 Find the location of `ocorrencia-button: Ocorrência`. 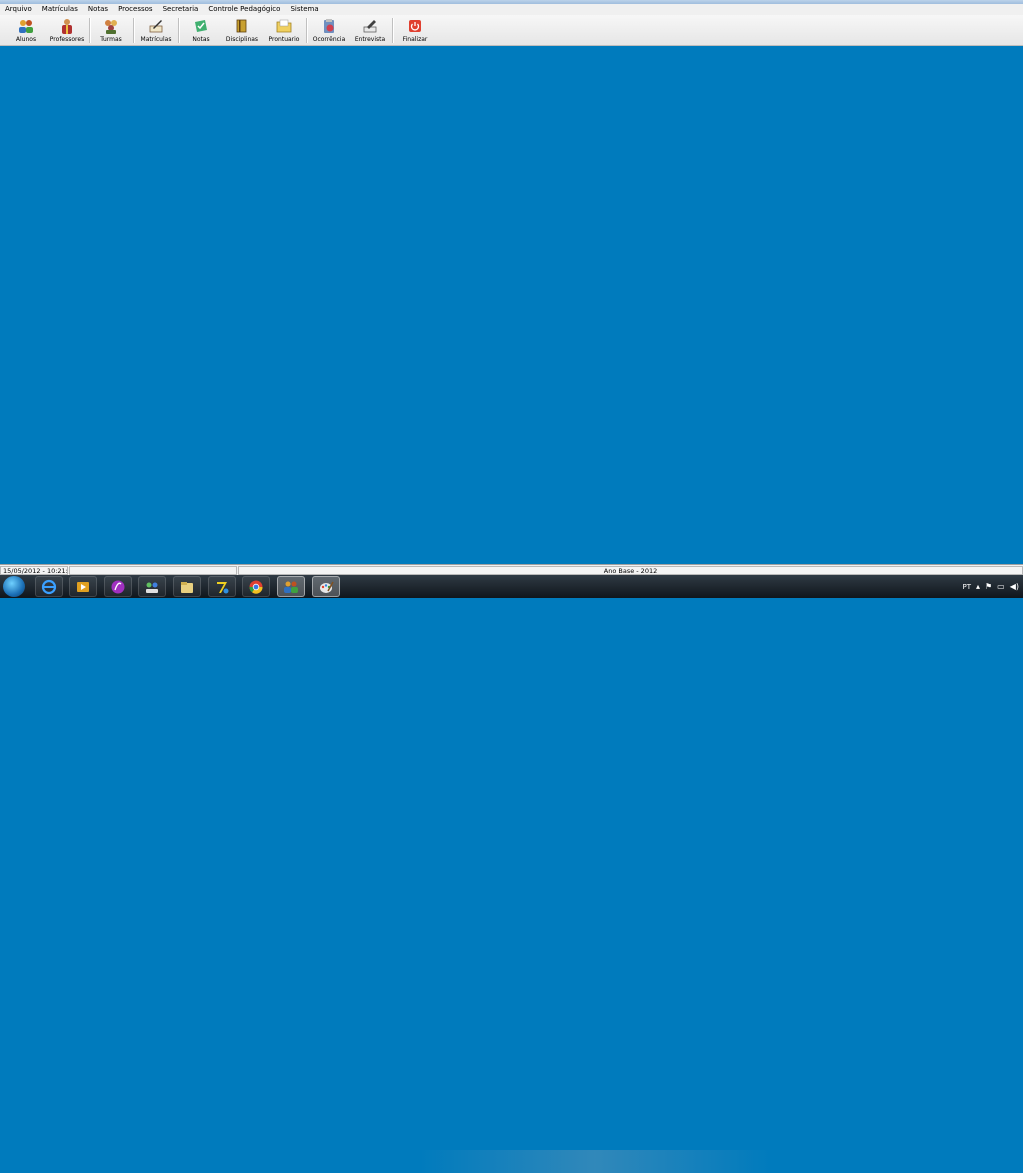

ocorrencia-button: Ocorrência is located at coordinates (329, 31).